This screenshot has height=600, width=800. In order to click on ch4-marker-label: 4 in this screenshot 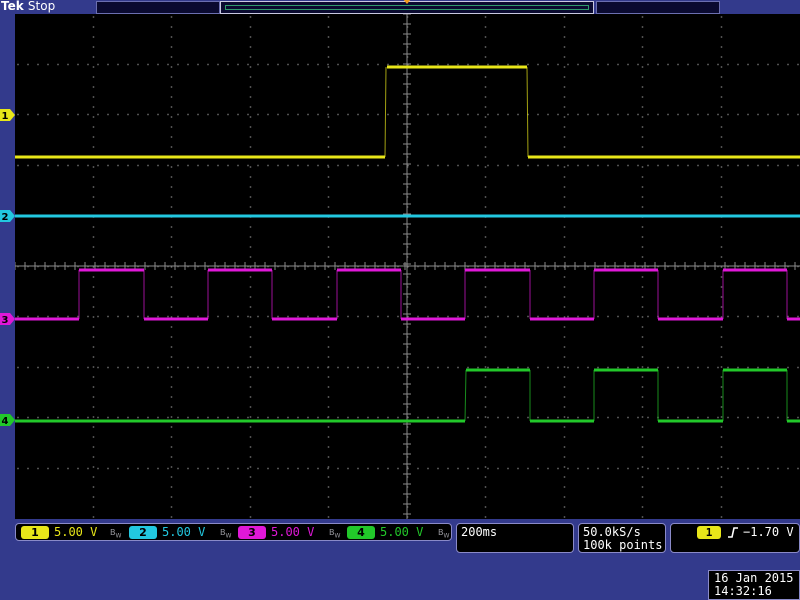, I will do `click(5, 421)`.